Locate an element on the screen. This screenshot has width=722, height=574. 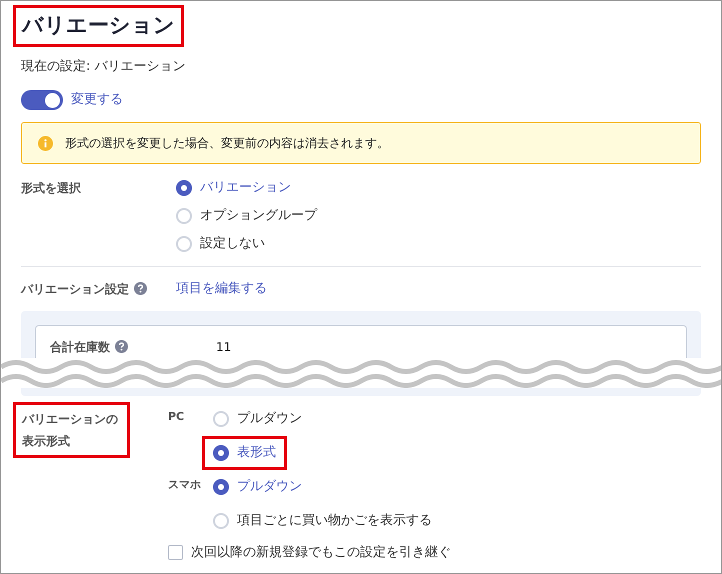
alert-text: 形式の選択を変更した場合、変更前の内容は消去されます。 is located at coordinates (227, 143).